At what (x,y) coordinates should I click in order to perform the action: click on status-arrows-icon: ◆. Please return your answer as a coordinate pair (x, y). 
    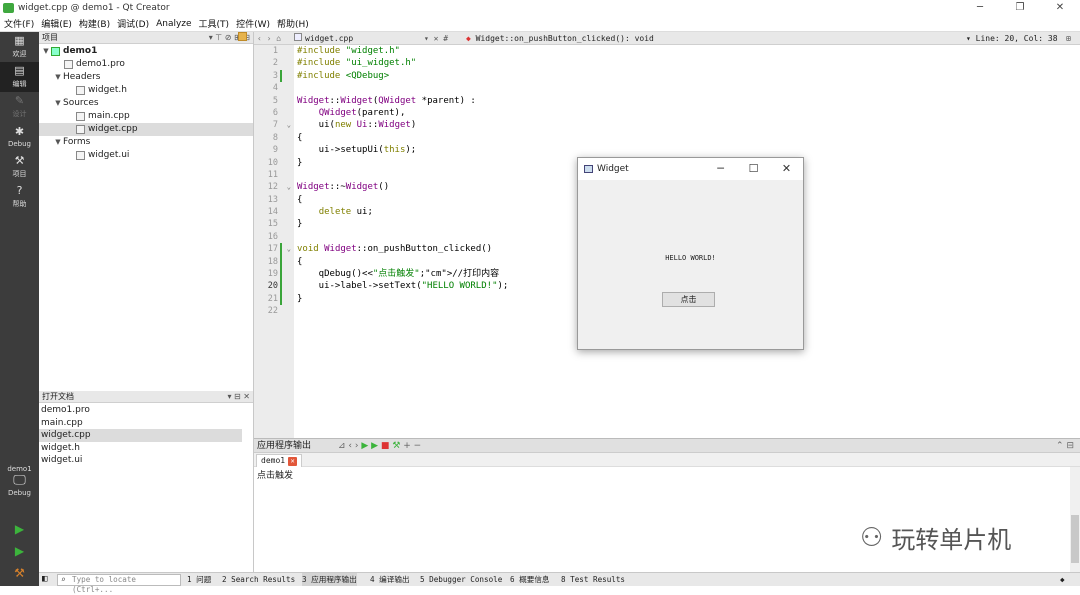
    Looking at the image, I should click on (1062, 579).